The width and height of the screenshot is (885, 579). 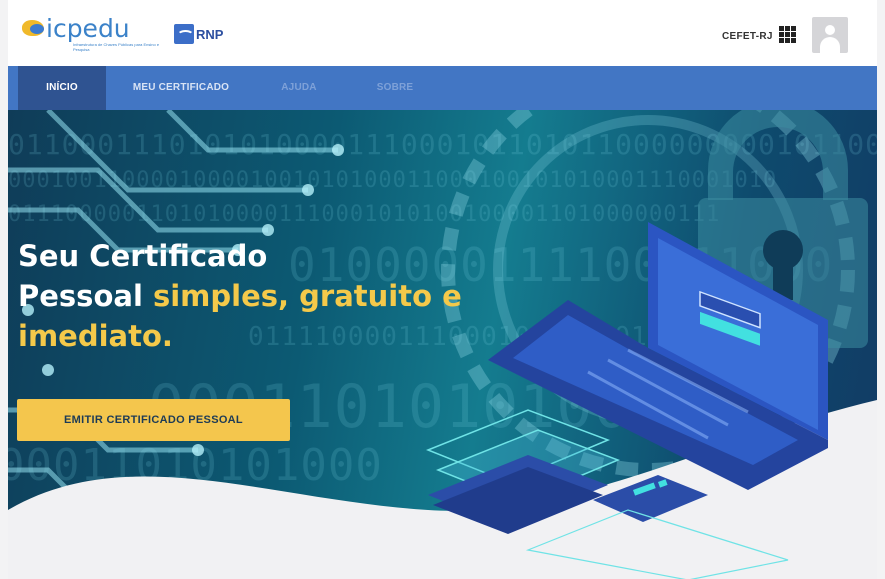 I want to click on rnp-logo-icon, so click(x=184, y=34).